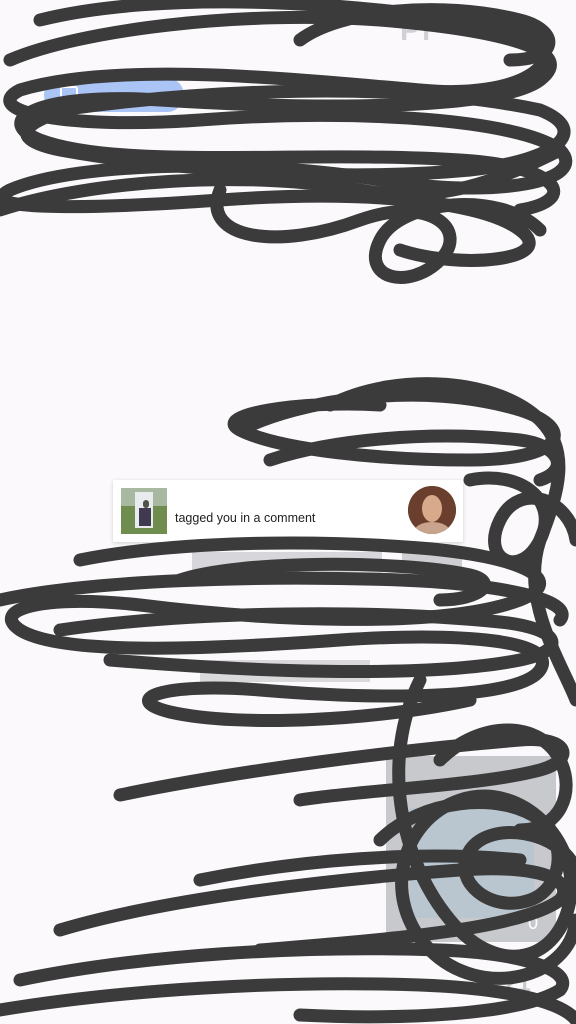 The width and height of the screenshot is (576, 1024). Describe the element at coordinates (144, 511) in the screenshot. I see `photo-thumbnail-icon` at that location.